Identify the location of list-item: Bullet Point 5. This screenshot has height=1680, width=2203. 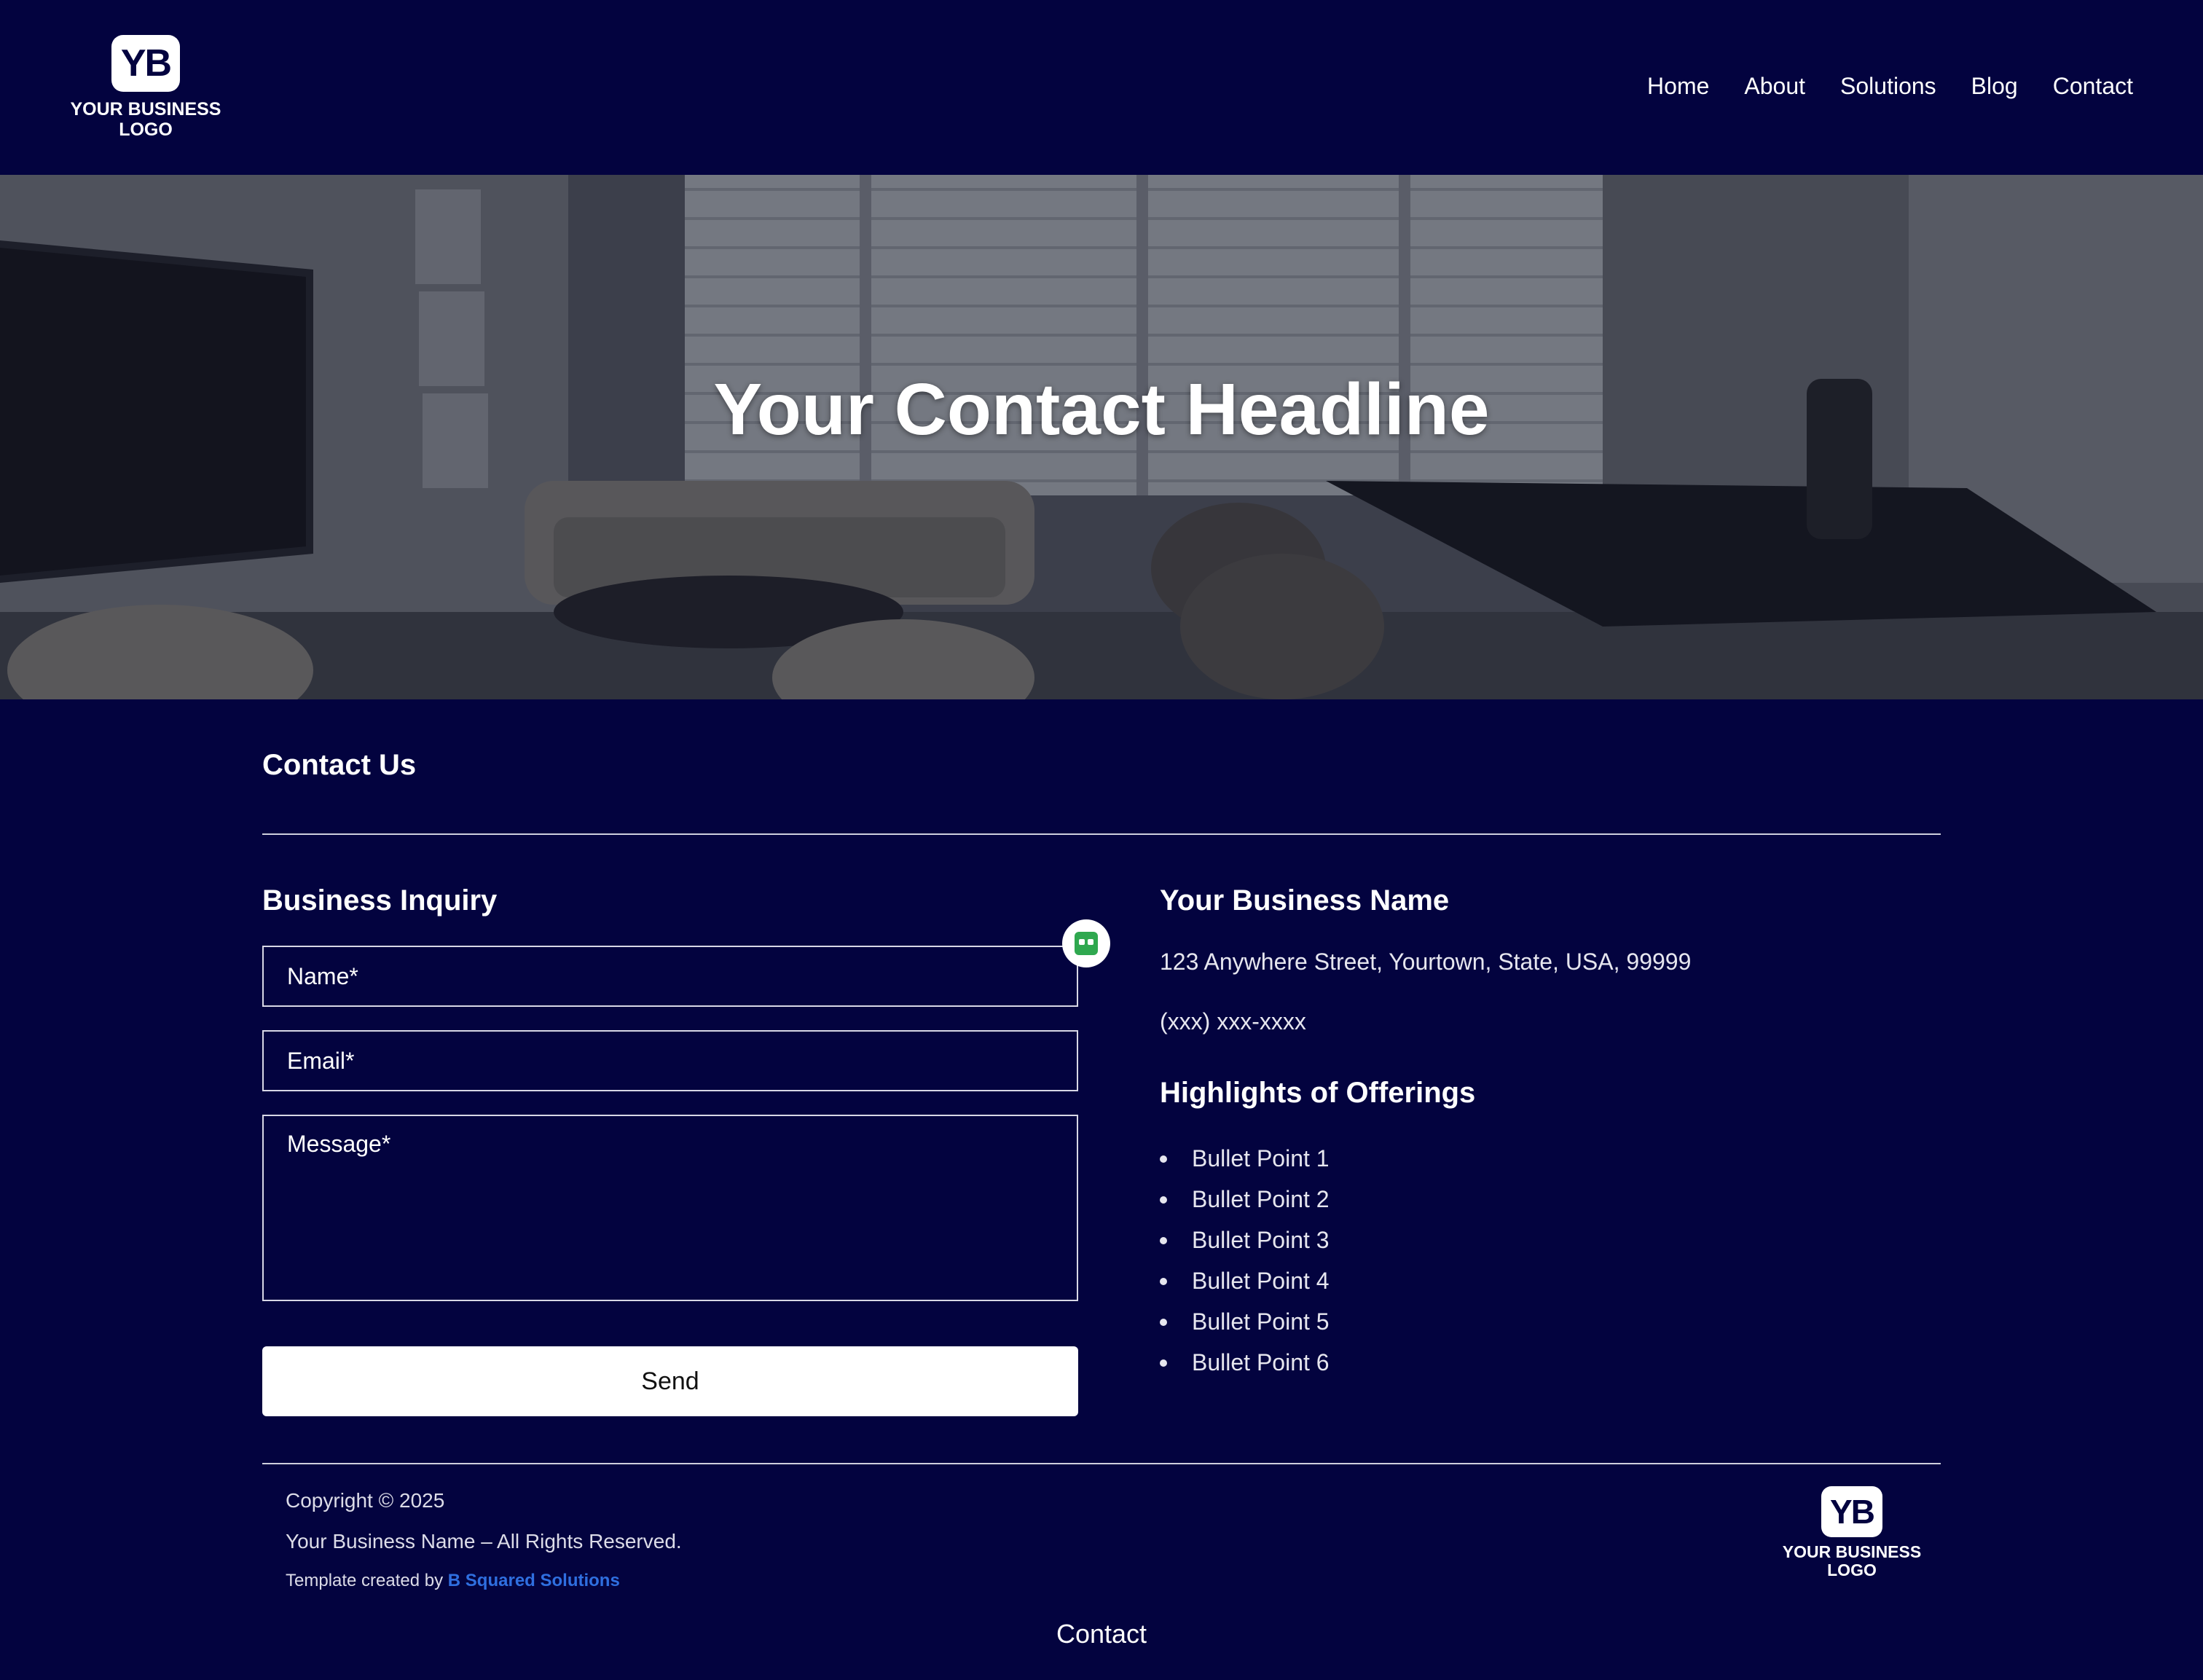
(1245, 1321).